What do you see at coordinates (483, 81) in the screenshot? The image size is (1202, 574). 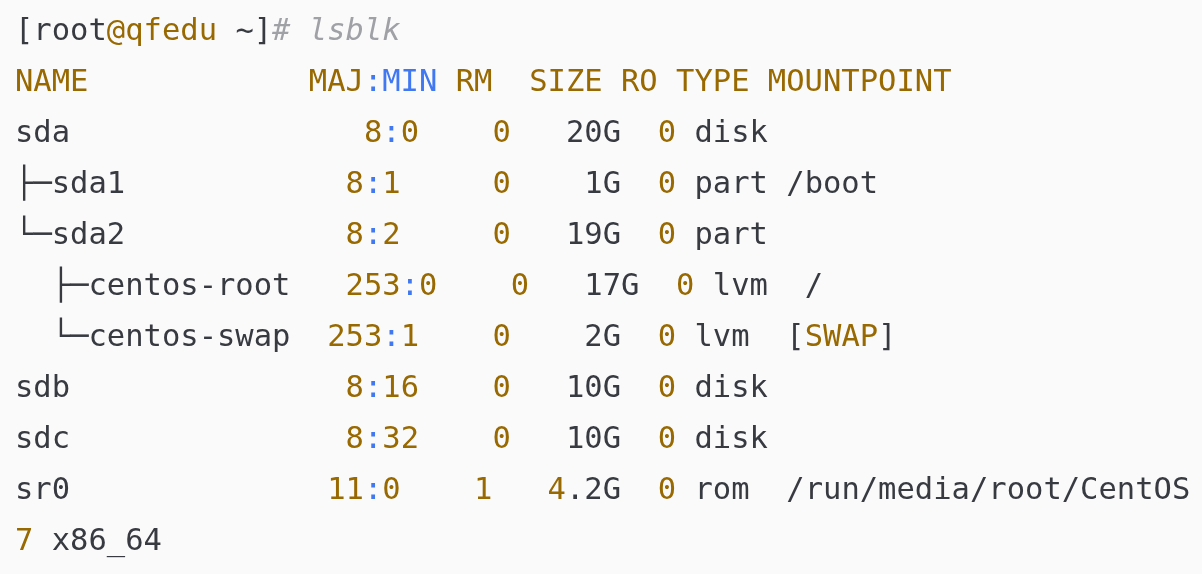 I see `code-line: NAME MAJ:MIN RM SIZE RO TYPE MOUNTPOINT` at bounding box center [483, 81].